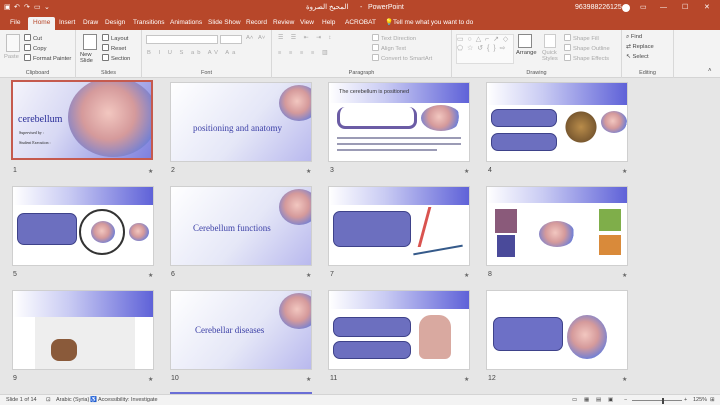 Image resolution: width=720 pixels, height=405 pixels. Describe the element at coordinates (241, 122) in the screenshot. I see `slide-thumbnail: positioning and anatomy` at that location.